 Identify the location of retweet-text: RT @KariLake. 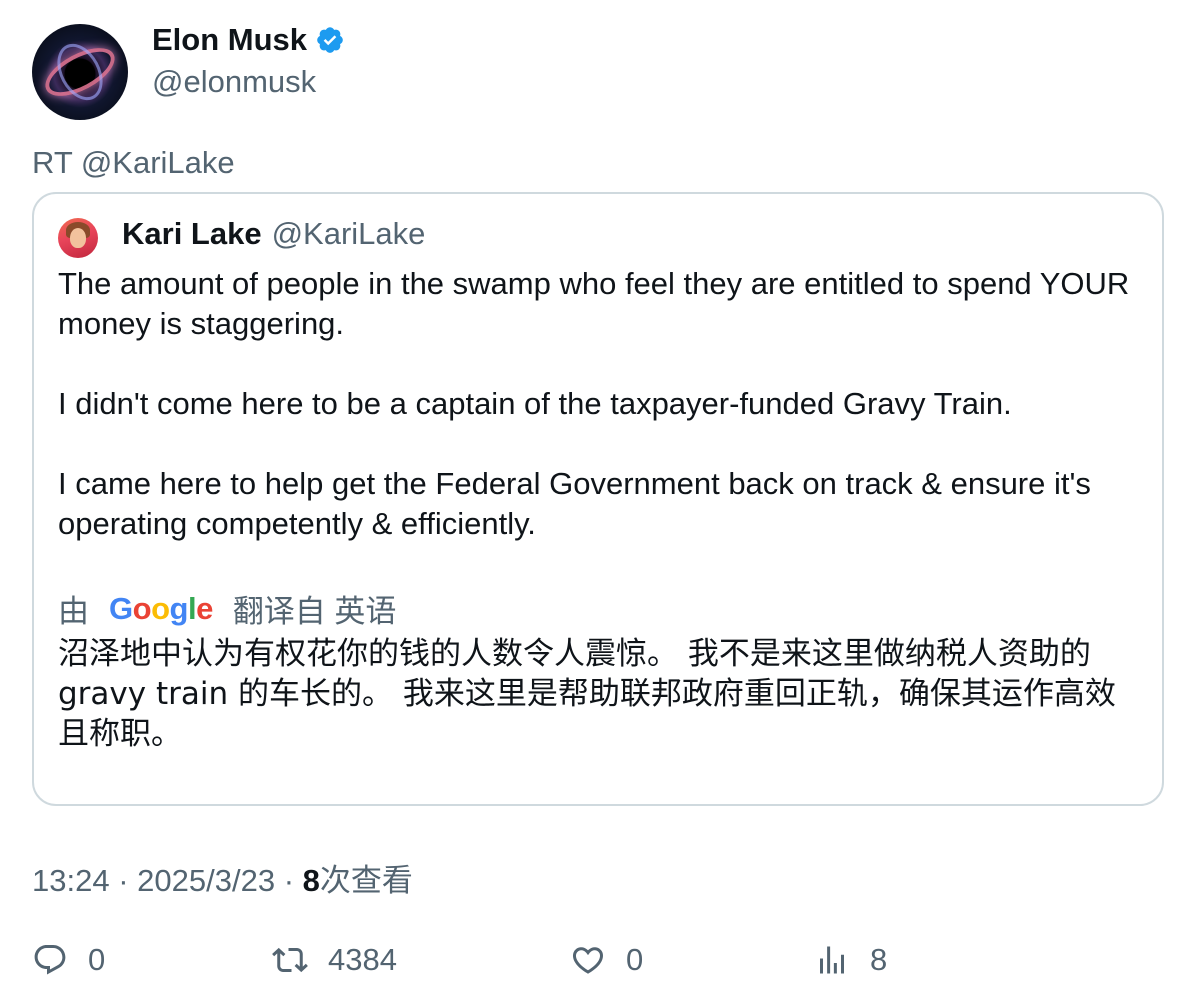
(133, 162).